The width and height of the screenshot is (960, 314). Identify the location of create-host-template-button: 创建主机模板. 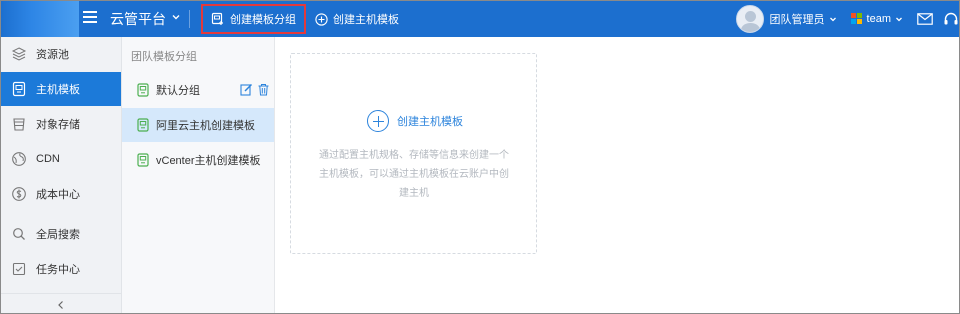
(357, 19).